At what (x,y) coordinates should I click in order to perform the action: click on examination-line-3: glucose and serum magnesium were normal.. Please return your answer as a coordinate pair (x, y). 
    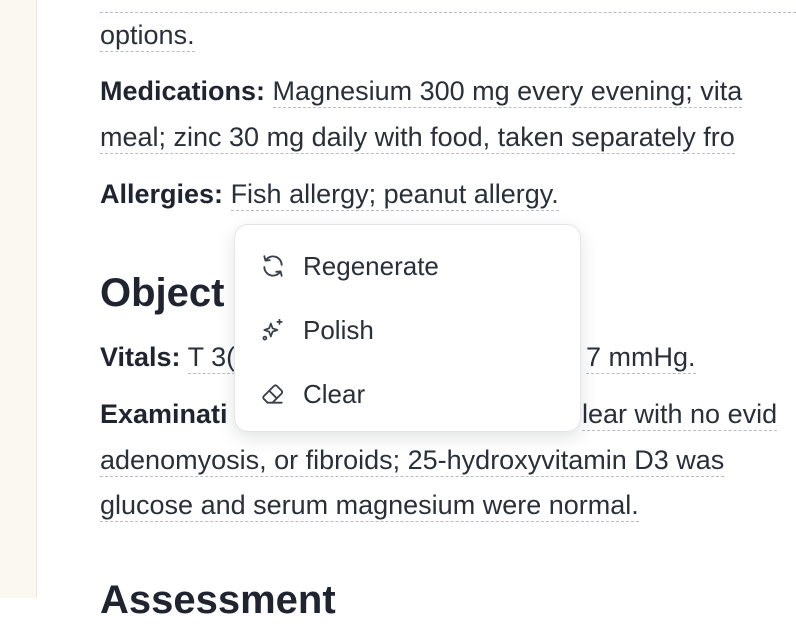
    Looking at the image, I should click on (369, 505).